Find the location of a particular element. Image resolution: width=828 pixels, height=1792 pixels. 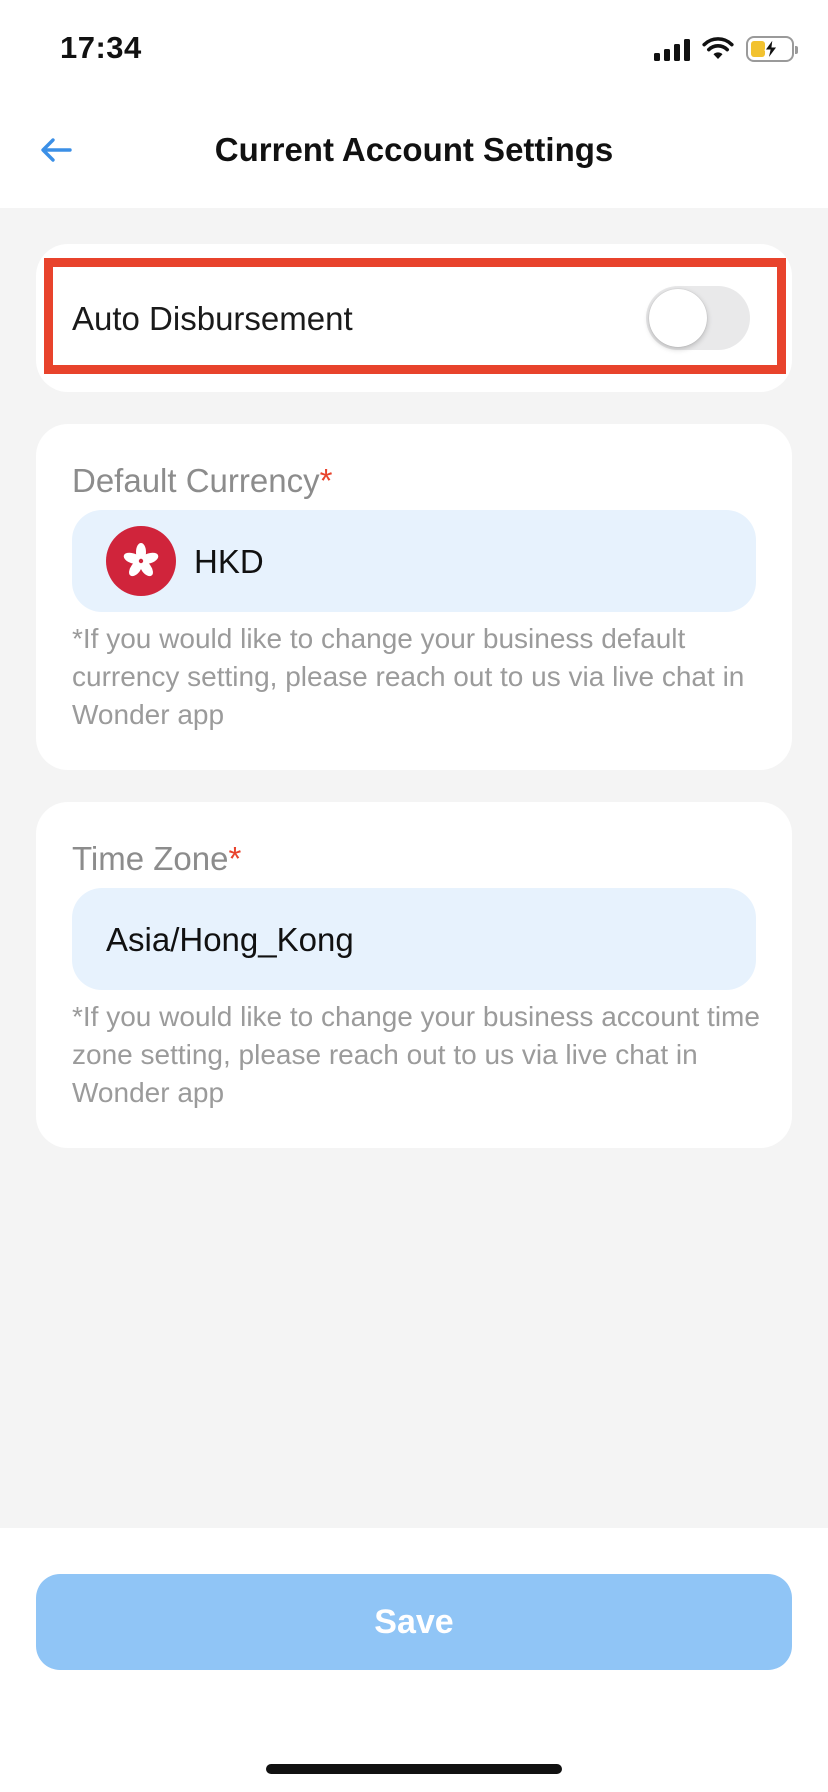

time-zone-select: Asia/Hong_Kong is located at coordinates (414, 939).